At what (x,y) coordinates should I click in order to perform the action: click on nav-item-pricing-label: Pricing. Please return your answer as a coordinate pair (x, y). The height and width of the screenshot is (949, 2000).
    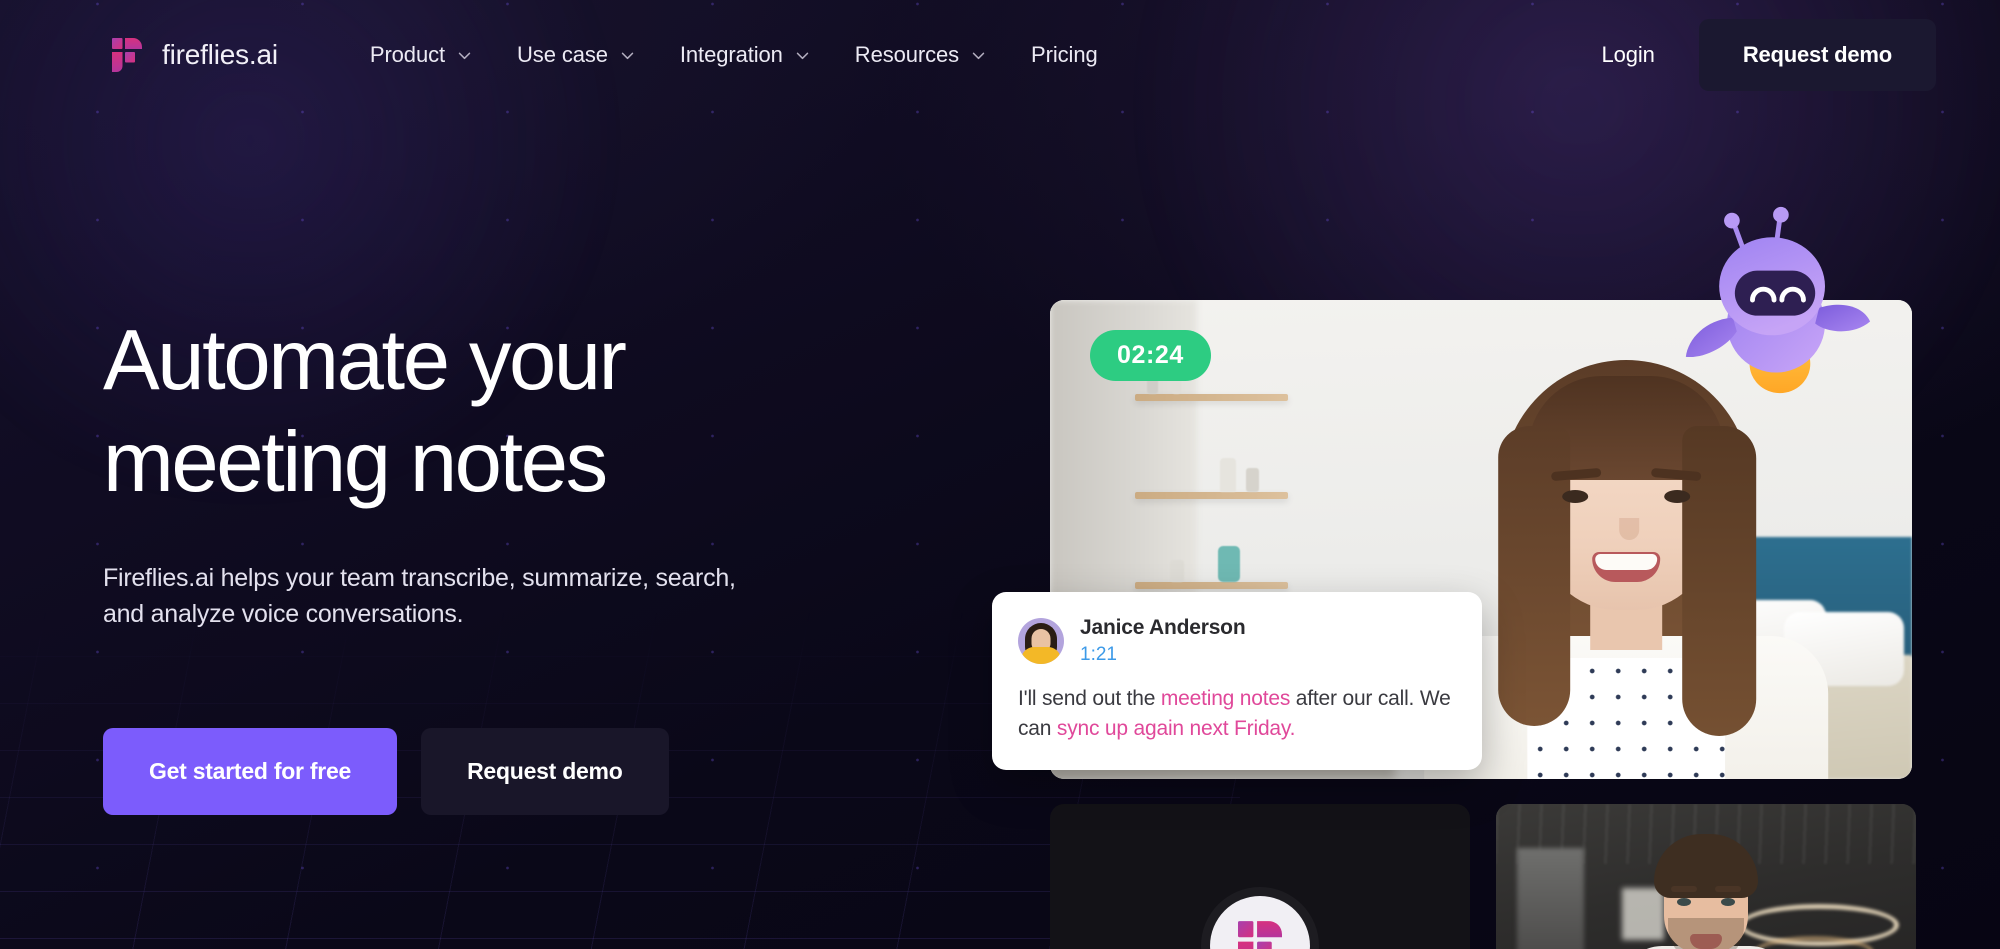
    Looking at the image, I should click on (1064, 54).